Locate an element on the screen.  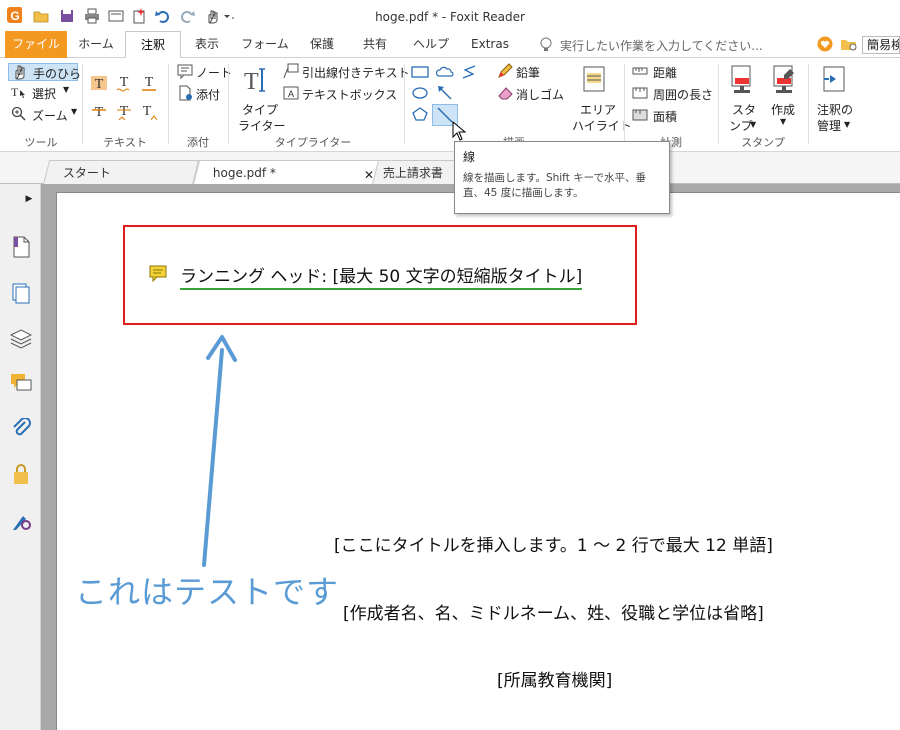
institution-placeholder: [所属教育機関] is located at coordinates (555, 681).